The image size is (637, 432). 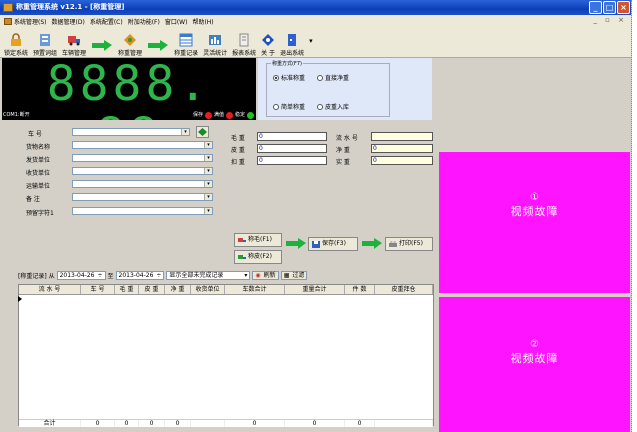 I want to click on col-receiver: 收货单位, so click(x=208, y=289).